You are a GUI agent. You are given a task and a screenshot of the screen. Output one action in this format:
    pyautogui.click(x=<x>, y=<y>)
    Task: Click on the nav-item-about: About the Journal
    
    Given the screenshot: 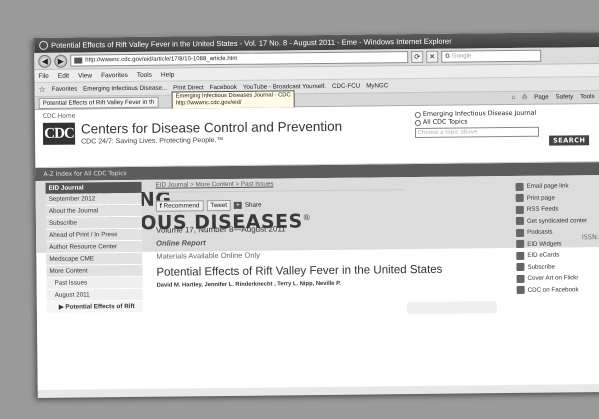 What is the action you would take?
    pyautogui.click(x=93, y=211)
    